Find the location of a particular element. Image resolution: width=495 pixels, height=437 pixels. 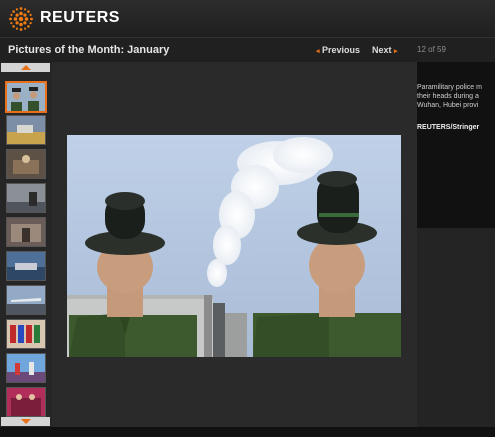

next-button: Next ▸ is located at coordinates (385, 50).